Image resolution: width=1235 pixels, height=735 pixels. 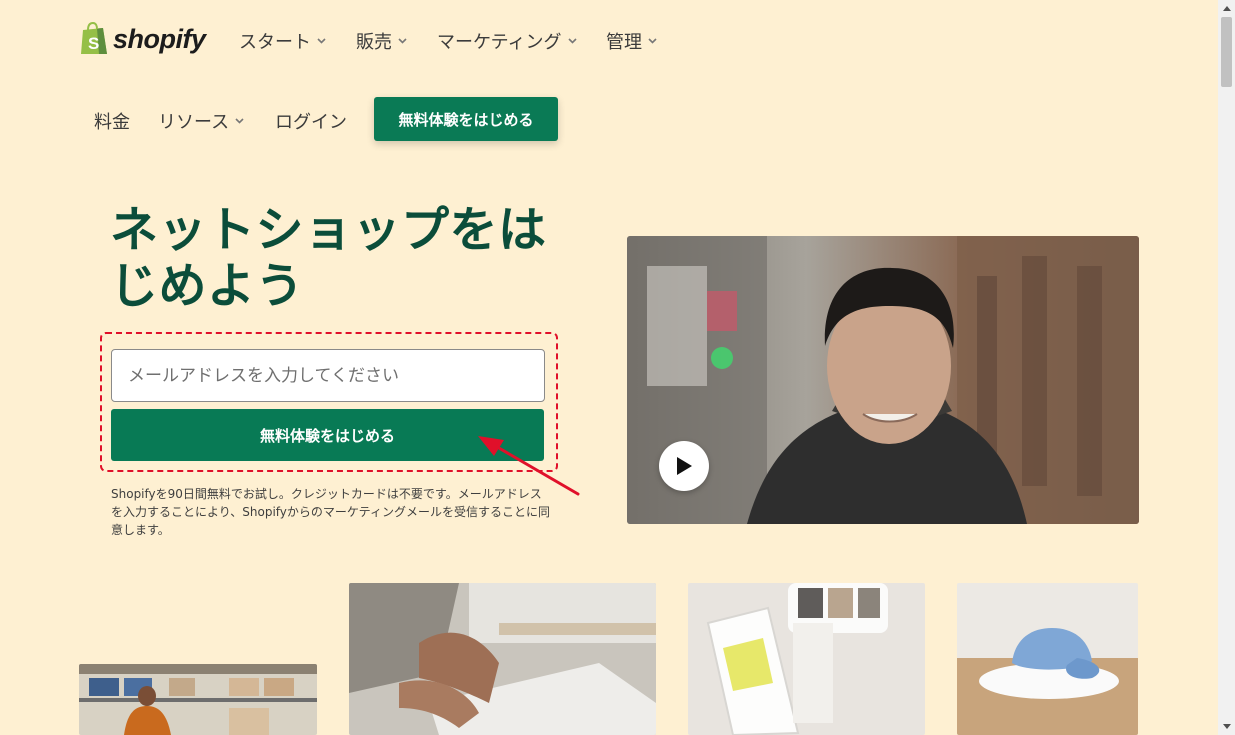 I want to click on shopify-bag-icon: S, so click(x=94, y=38).